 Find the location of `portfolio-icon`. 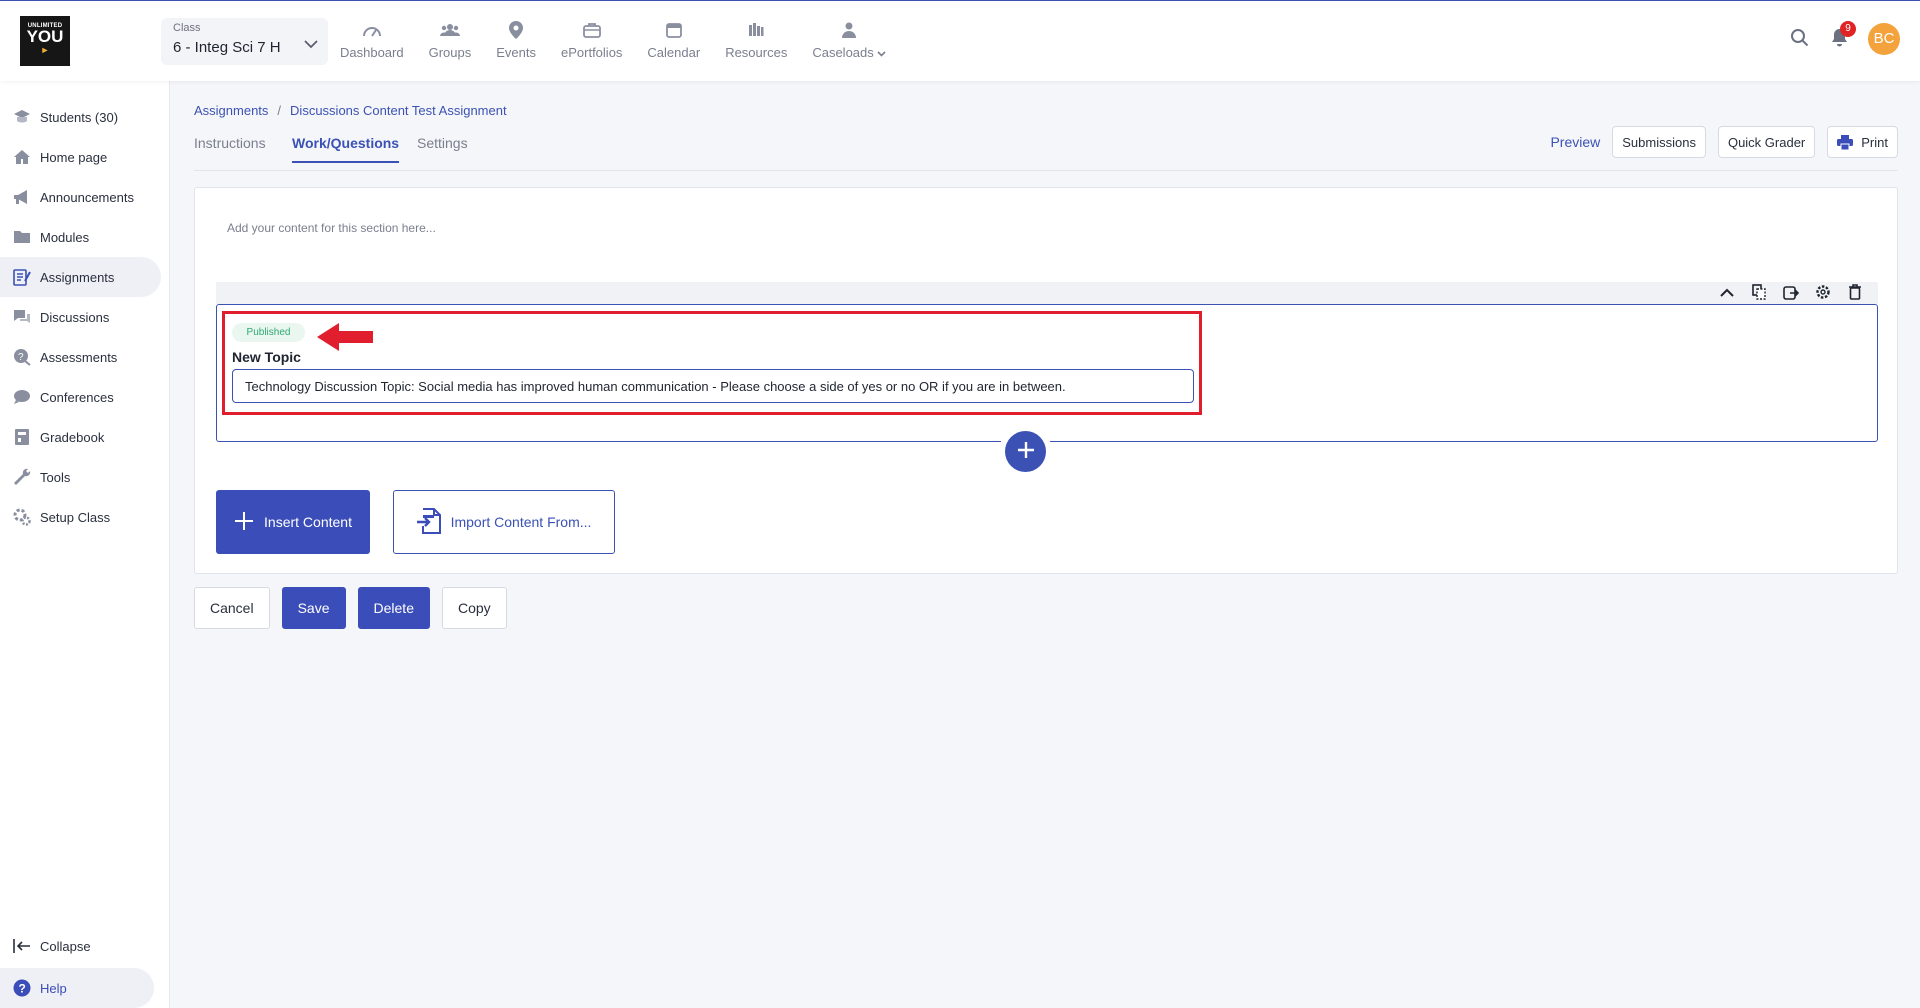

portfolio-icon is located at coordinates (592, 30).